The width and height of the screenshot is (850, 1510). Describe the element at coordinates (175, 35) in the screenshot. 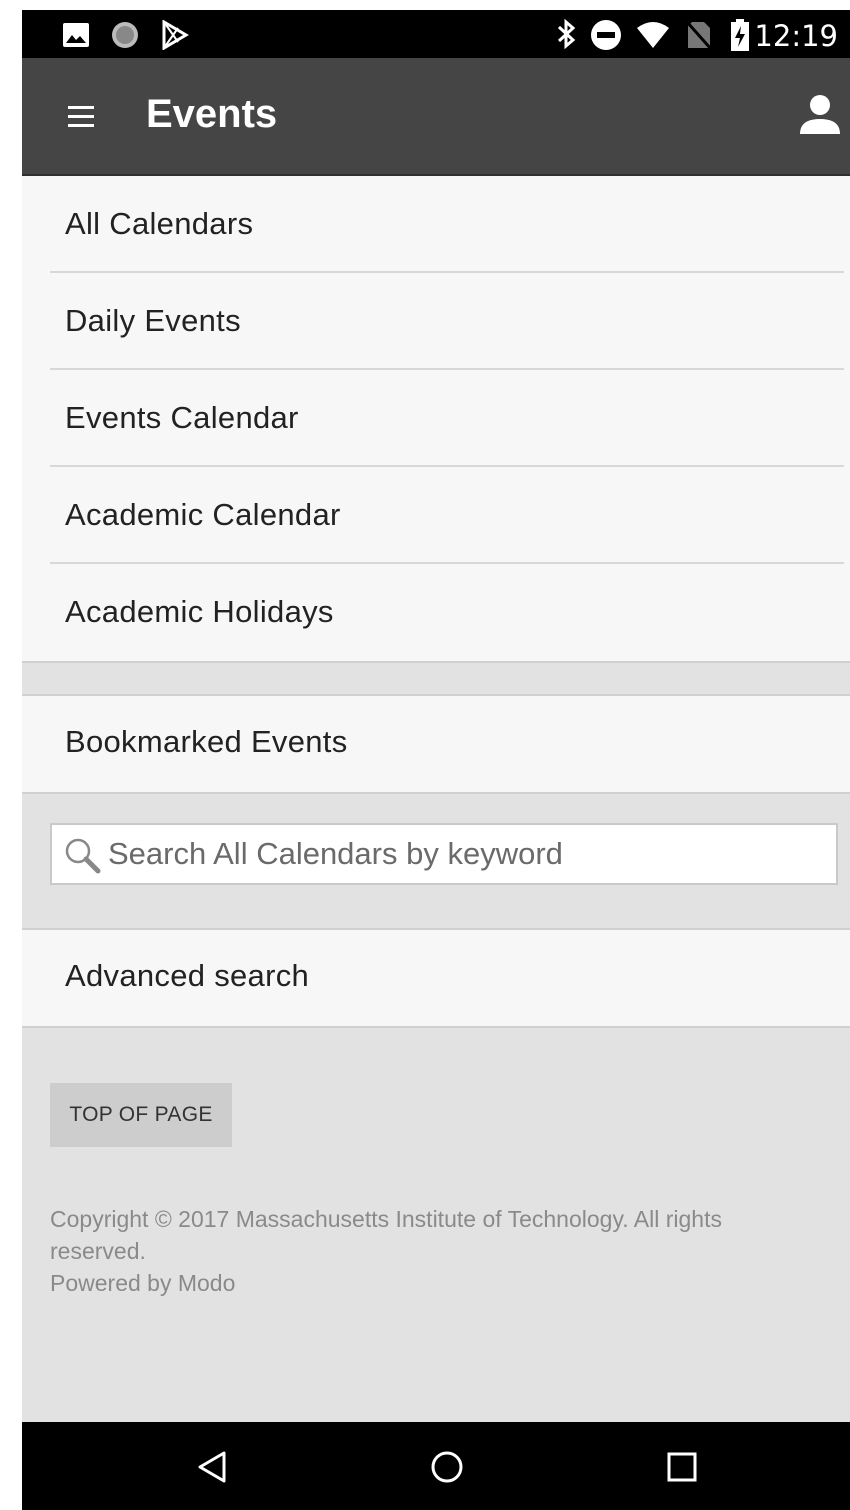

I see `play-store-icon` at that location.